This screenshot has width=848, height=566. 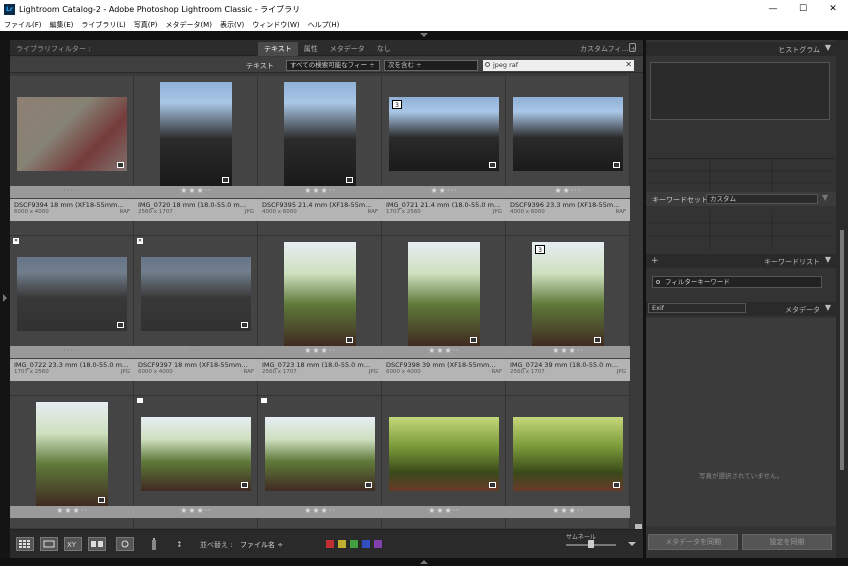 What do you see at coordinates (354, 544) in the screenshot?
I see `color-label-green` at bounding box center [354, 544].